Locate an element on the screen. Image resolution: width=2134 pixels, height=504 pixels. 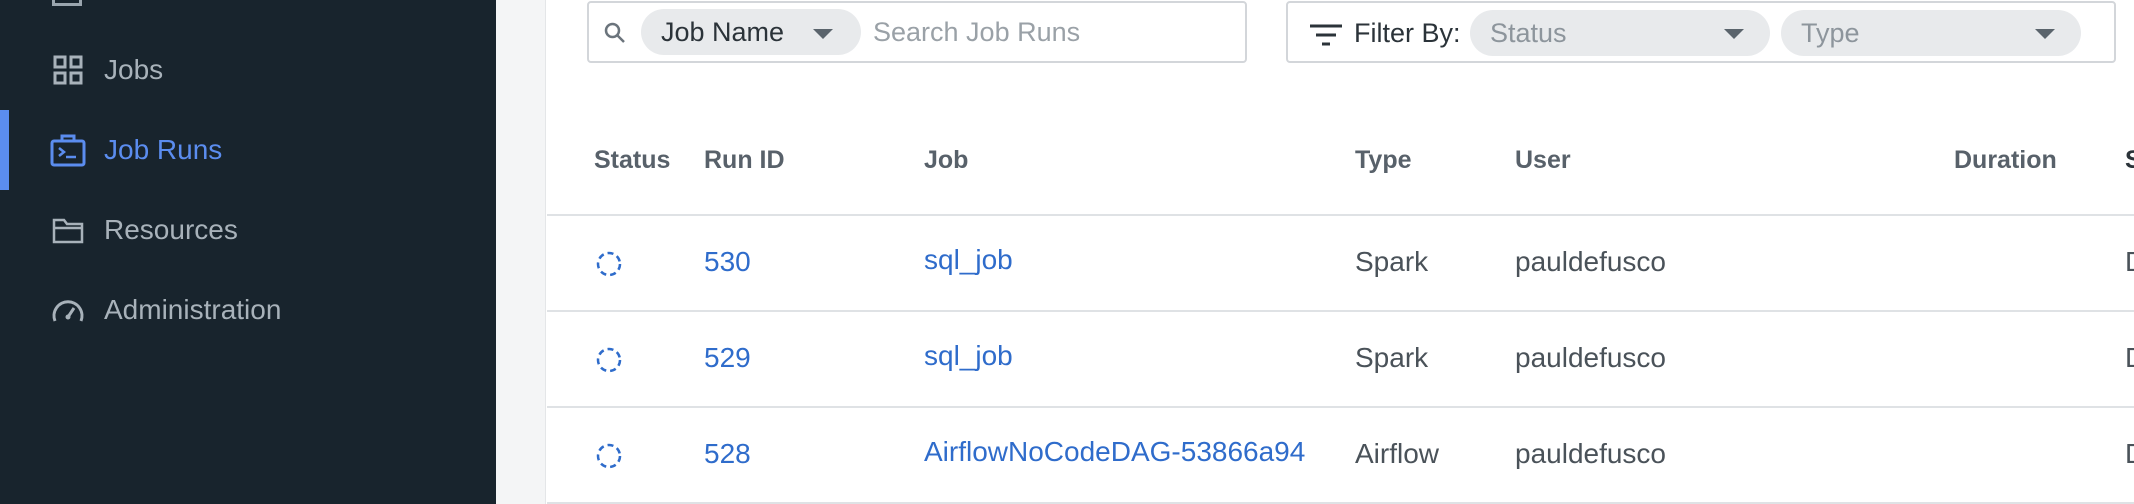
type-filter-placeholder: Type is located at coordinates (1830, 32).